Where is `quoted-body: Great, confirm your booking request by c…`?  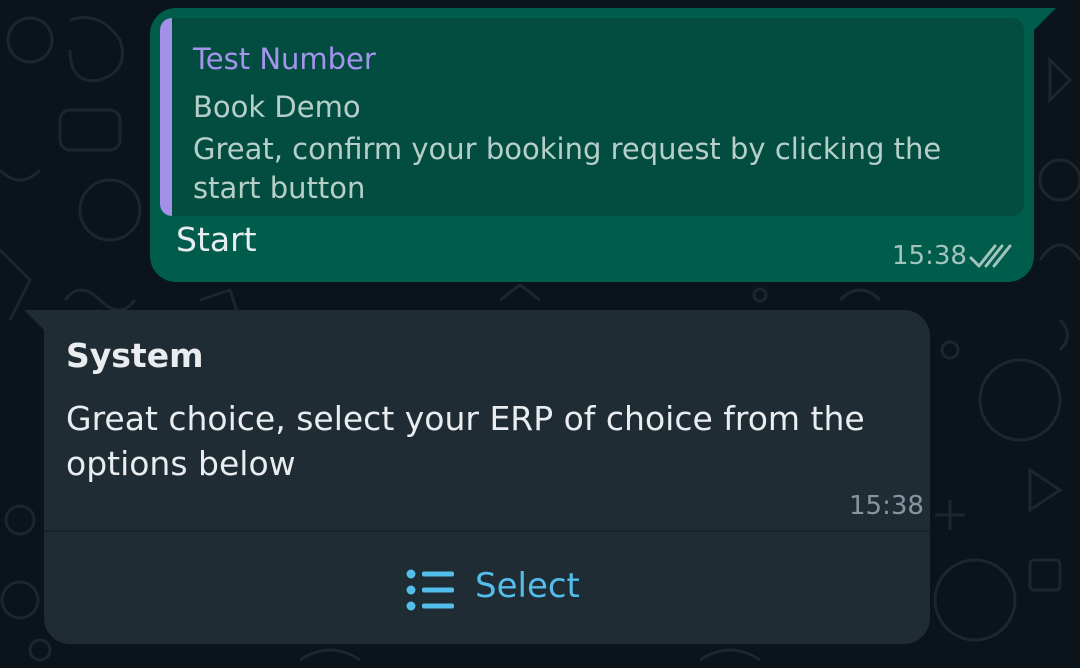
quoted-body: Great, confirm your booking request by c… is located at coordinates (567, 168).